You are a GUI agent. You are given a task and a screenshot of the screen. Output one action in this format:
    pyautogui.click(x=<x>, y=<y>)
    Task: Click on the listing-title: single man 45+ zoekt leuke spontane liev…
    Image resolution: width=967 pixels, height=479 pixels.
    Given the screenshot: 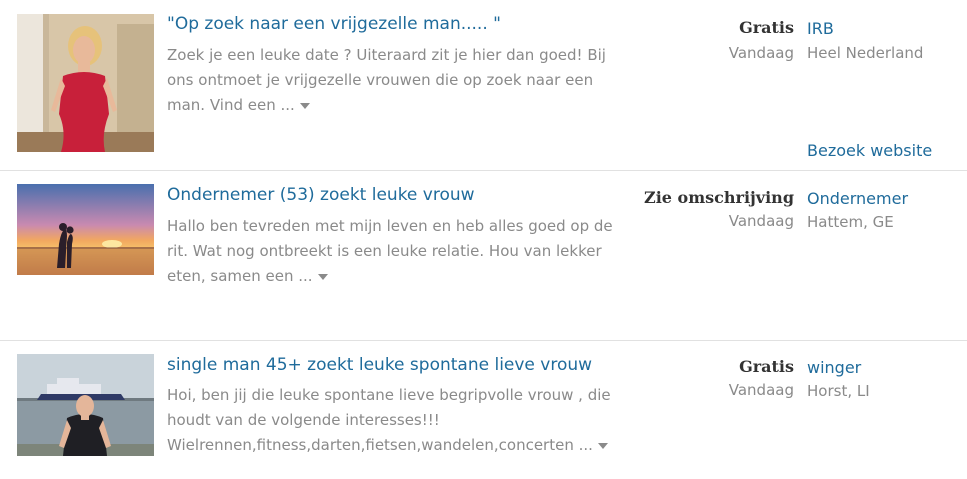 What is the action you would take?
    pyautogui.click(x=379, y=365)
    